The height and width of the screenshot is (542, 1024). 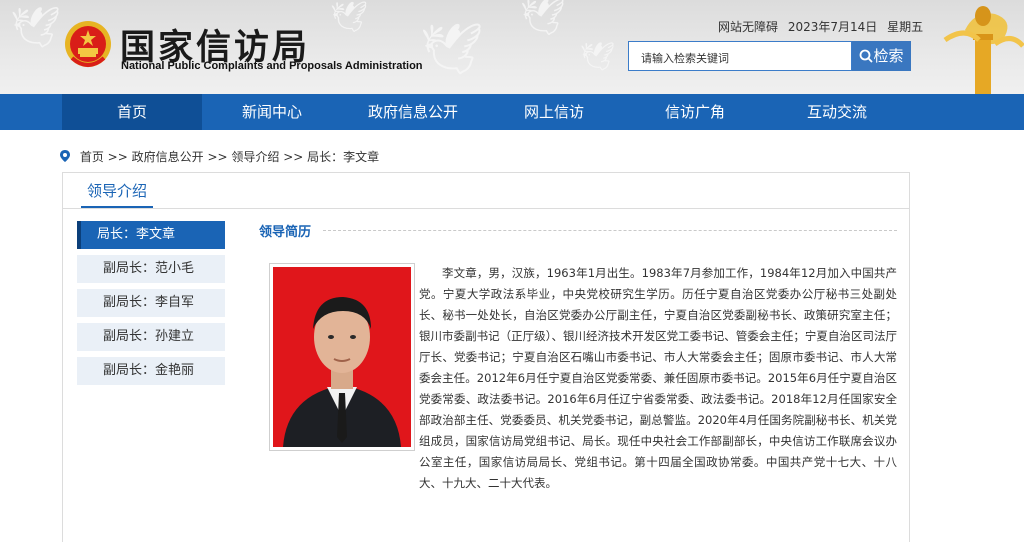 I want to click on main-nav: 首页 新闻中心 政府信息公开 网上信访 信访广角 互动交流, so click(x=512, y=112).